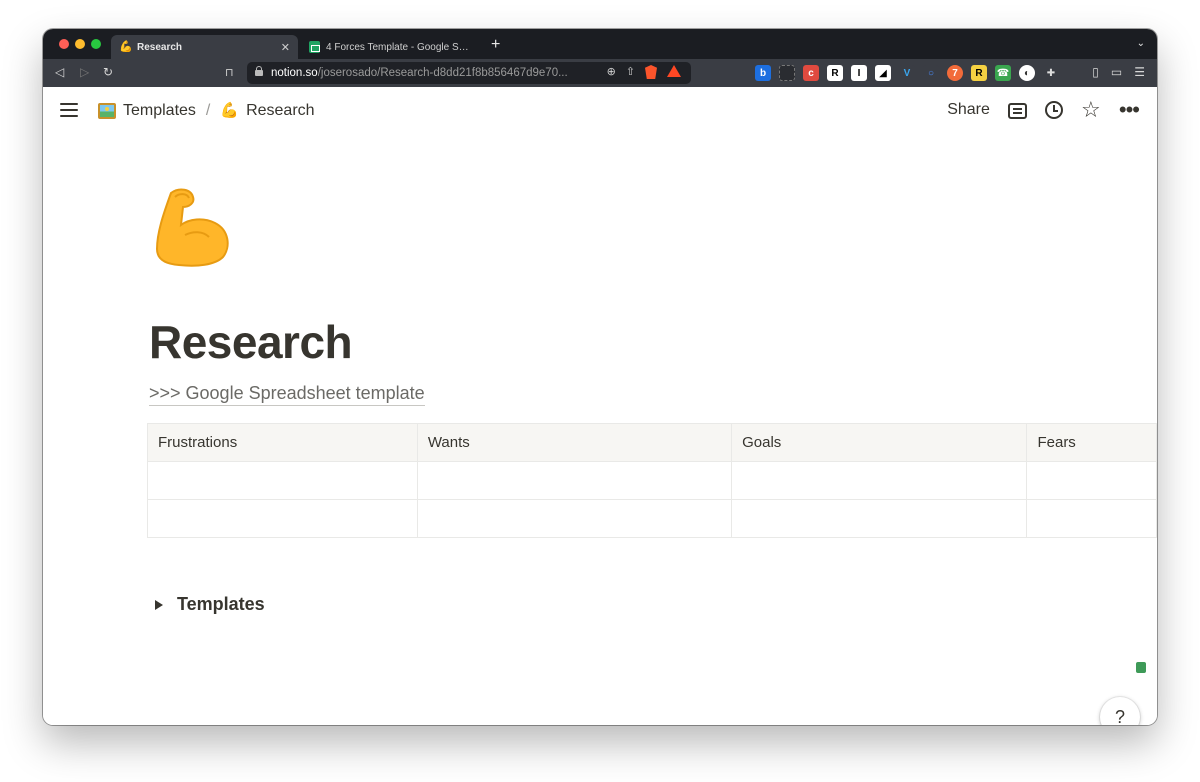 The height and width of the screenshot is (782, 1200). What do you see at coordinates (1139, 72) in the screenshot?
I see `menu-icon: ☰` at bounding box center [1139, 72].